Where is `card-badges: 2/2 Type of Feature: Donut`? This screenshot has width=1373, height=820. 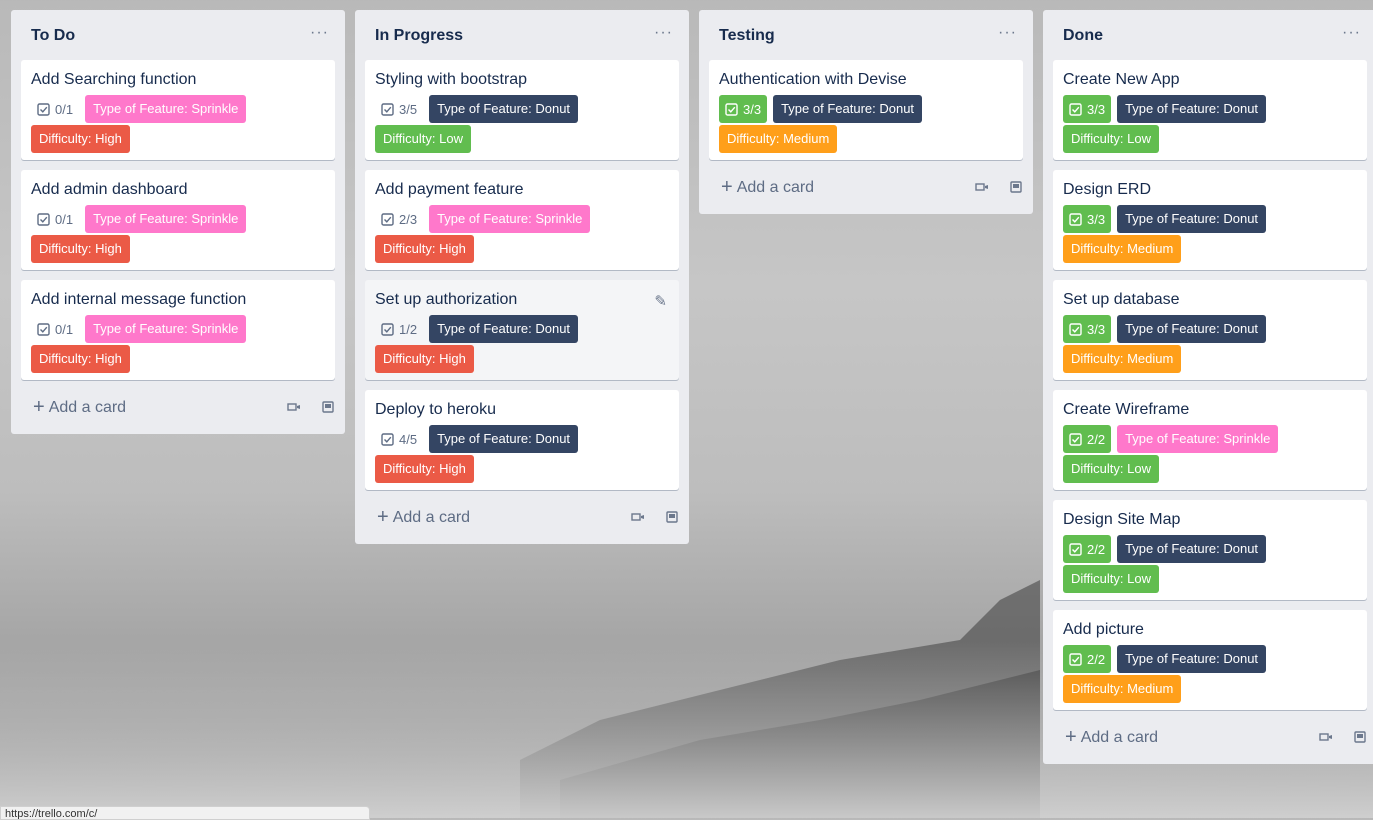
card-badges: 2/2 Type of Feature: Donut is located at coordinates (1210, 659).